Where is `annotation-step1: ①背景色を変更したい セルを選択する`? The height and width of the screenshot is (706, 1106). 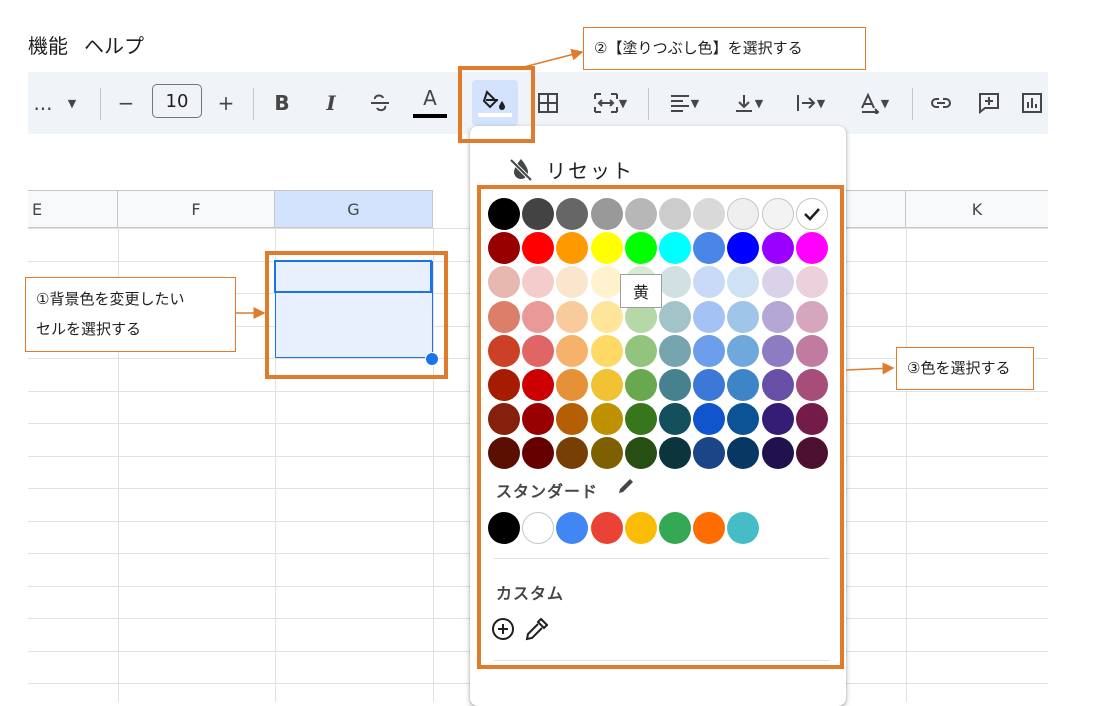
annotation-step1: ①背景色を変更したい セルを選択する is located at coordinates (130, 314).